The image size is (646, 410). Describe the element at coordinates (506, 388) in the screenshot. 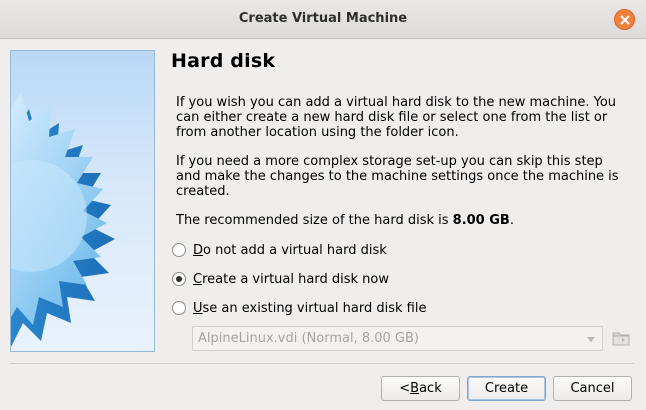

I see `create-button: Create` at that location.